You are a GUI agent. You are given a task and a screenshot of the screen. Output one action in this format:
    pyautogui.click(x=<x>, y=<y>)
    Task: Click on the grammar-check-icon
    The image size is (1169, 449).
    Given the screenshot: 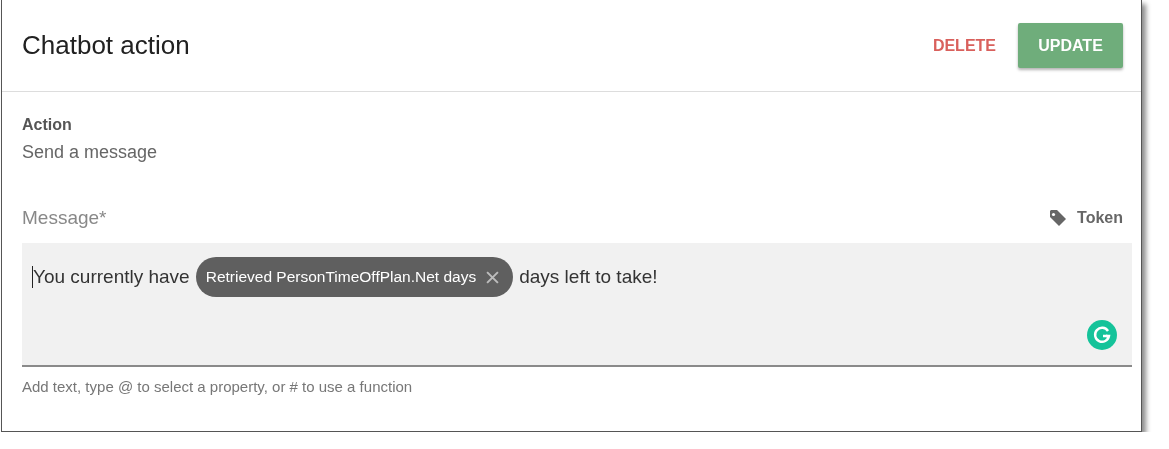 What is the action you would take?
    pyautogui.click(x=1102, y=335)
    